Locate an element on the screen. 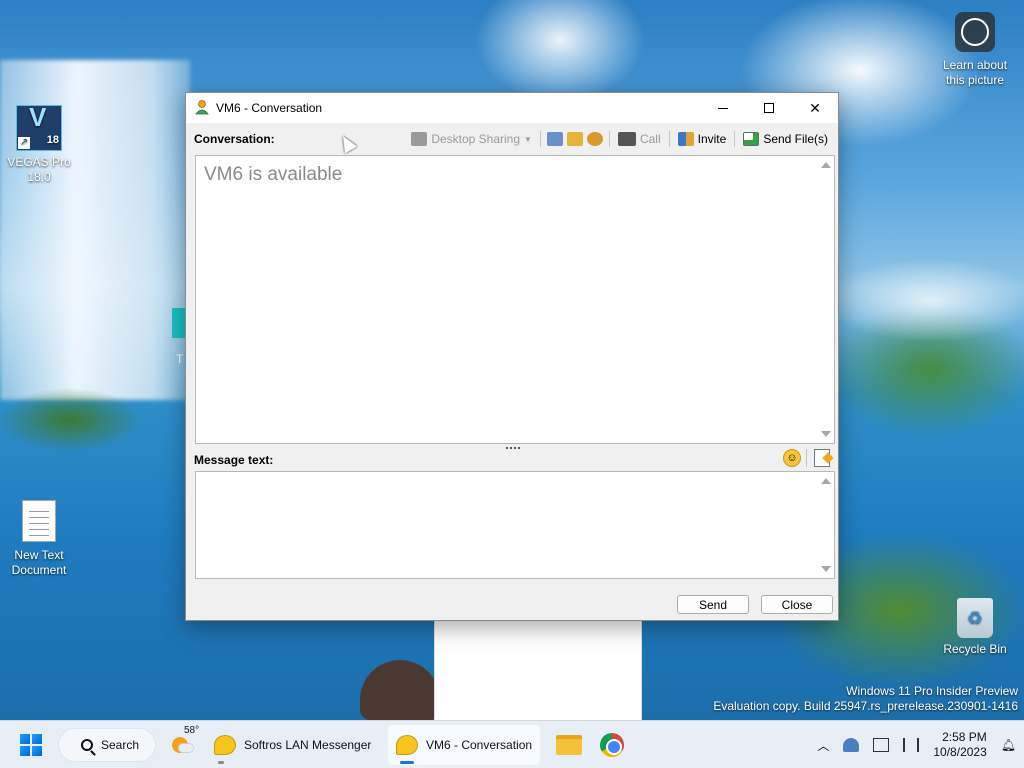  desktop-icon-learn-about-picture: Learn about this picture is located at coordinates (975, 50).